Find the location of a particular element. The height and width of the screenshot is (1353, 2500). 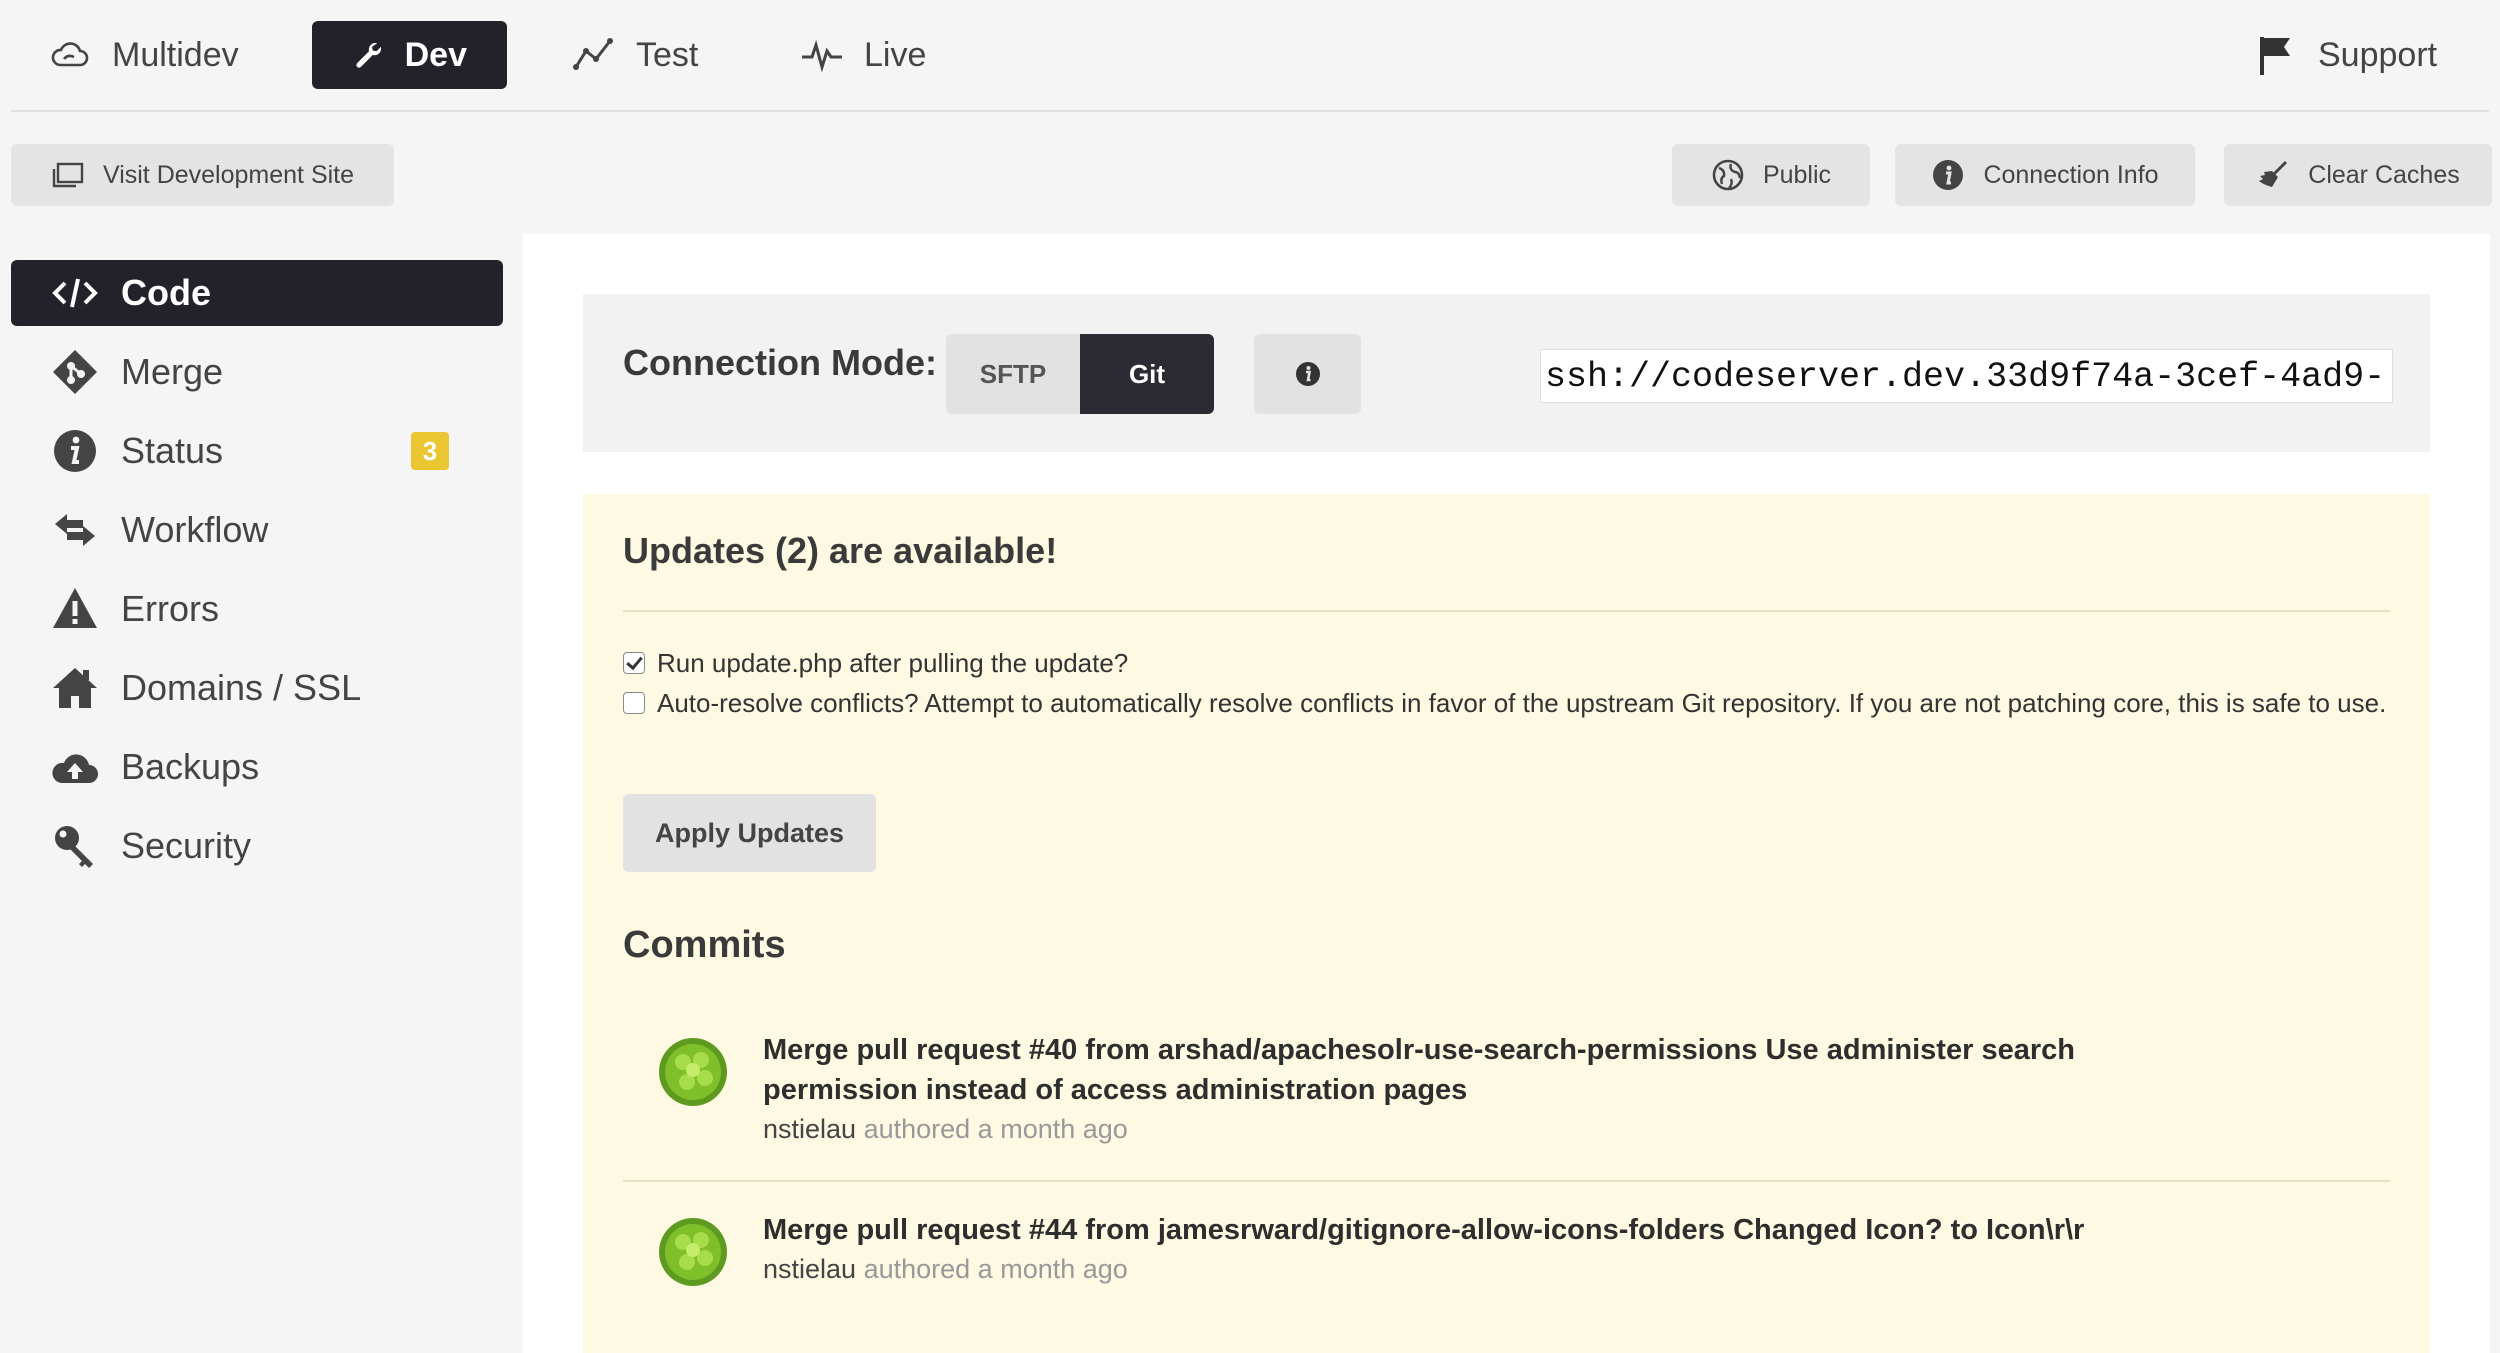

run-update-option: Run update.php after pulling the update? is located at coordinates (1506, 663).